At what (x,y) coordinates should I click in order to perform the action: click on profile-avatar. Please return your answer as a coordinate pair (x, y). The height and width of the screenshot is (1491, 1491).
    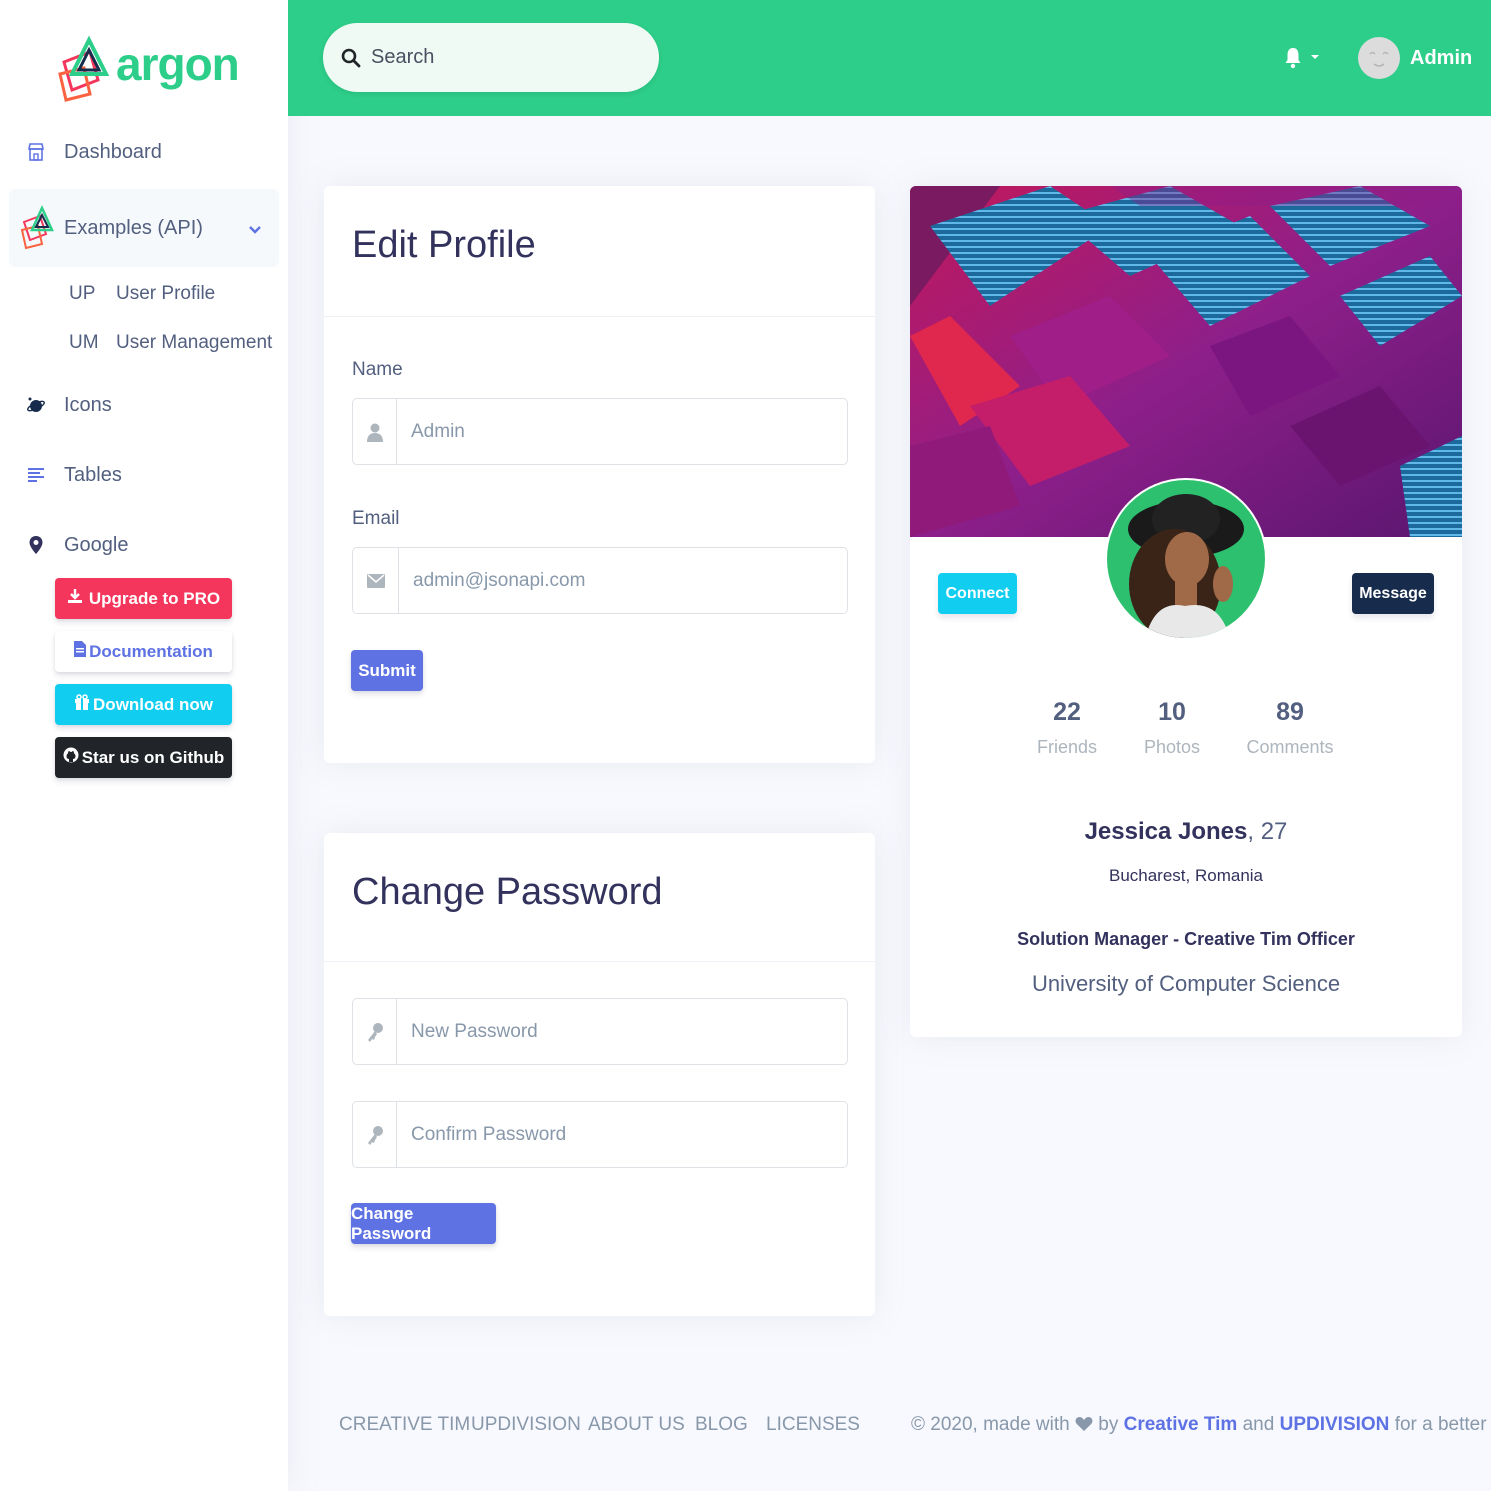
    Looking at the image, I should click on (1186, 537).